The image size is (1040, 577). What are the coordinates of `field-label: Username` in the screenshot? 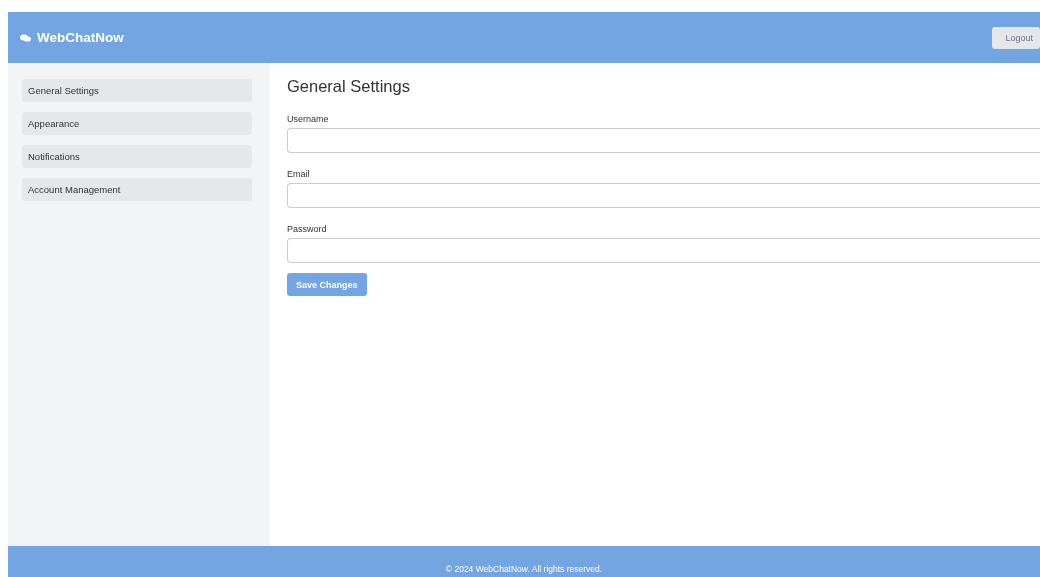 It's located at (308, 119).